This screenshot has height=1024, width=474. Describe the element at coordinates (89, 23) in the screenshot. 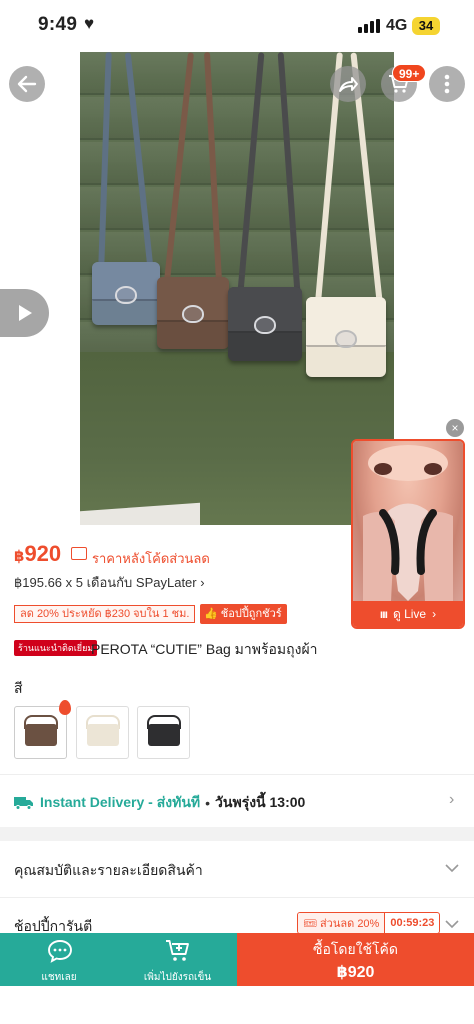

I see `heart-icon: ♥` at that location.